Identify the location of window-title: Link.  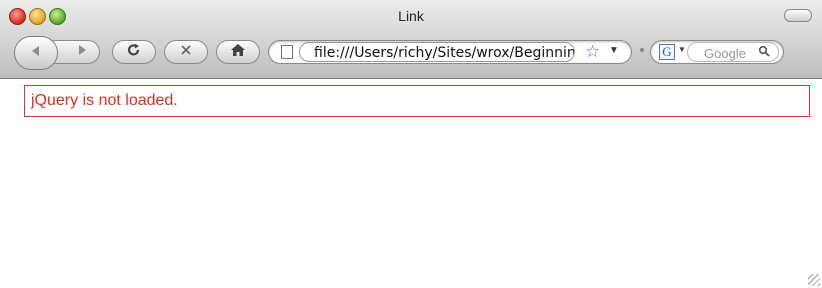
(411, 16).